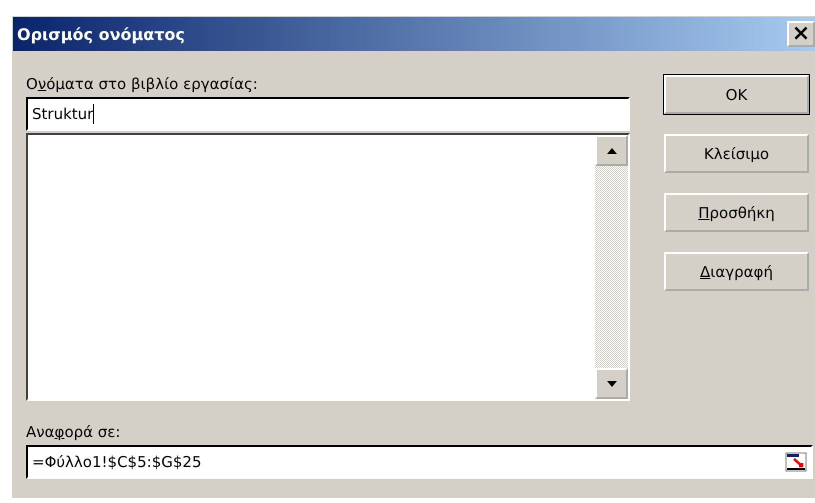 This screenshot has width=815, height=503. What do you see at coordinates (101, 34) in the screenshot?
I see `window-title: Ορισμός ονόματος` at bounding box center [101, 34].